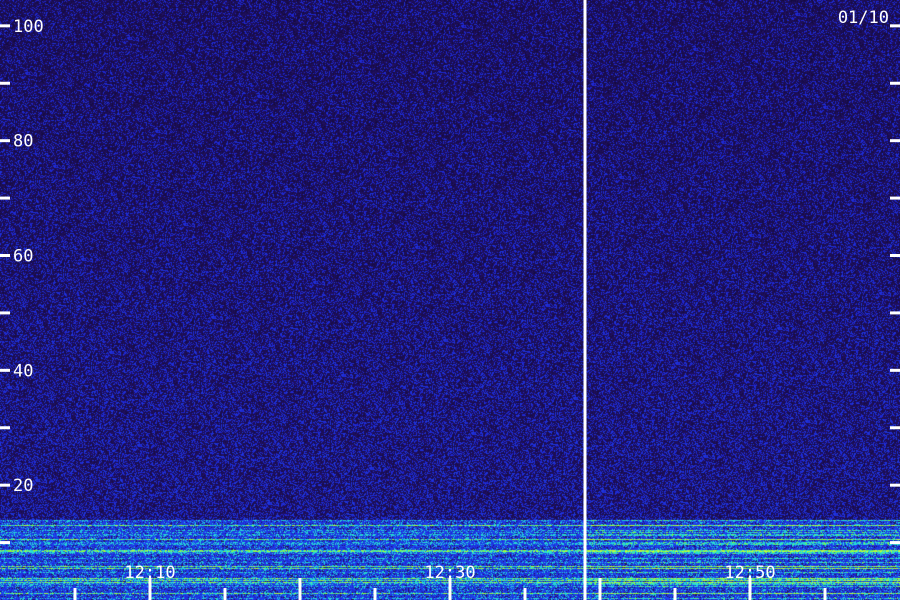 This screenshot has width=900, height=600. I want to click on x-axis: 12:10 12:30 12:50, so click(450, 581).